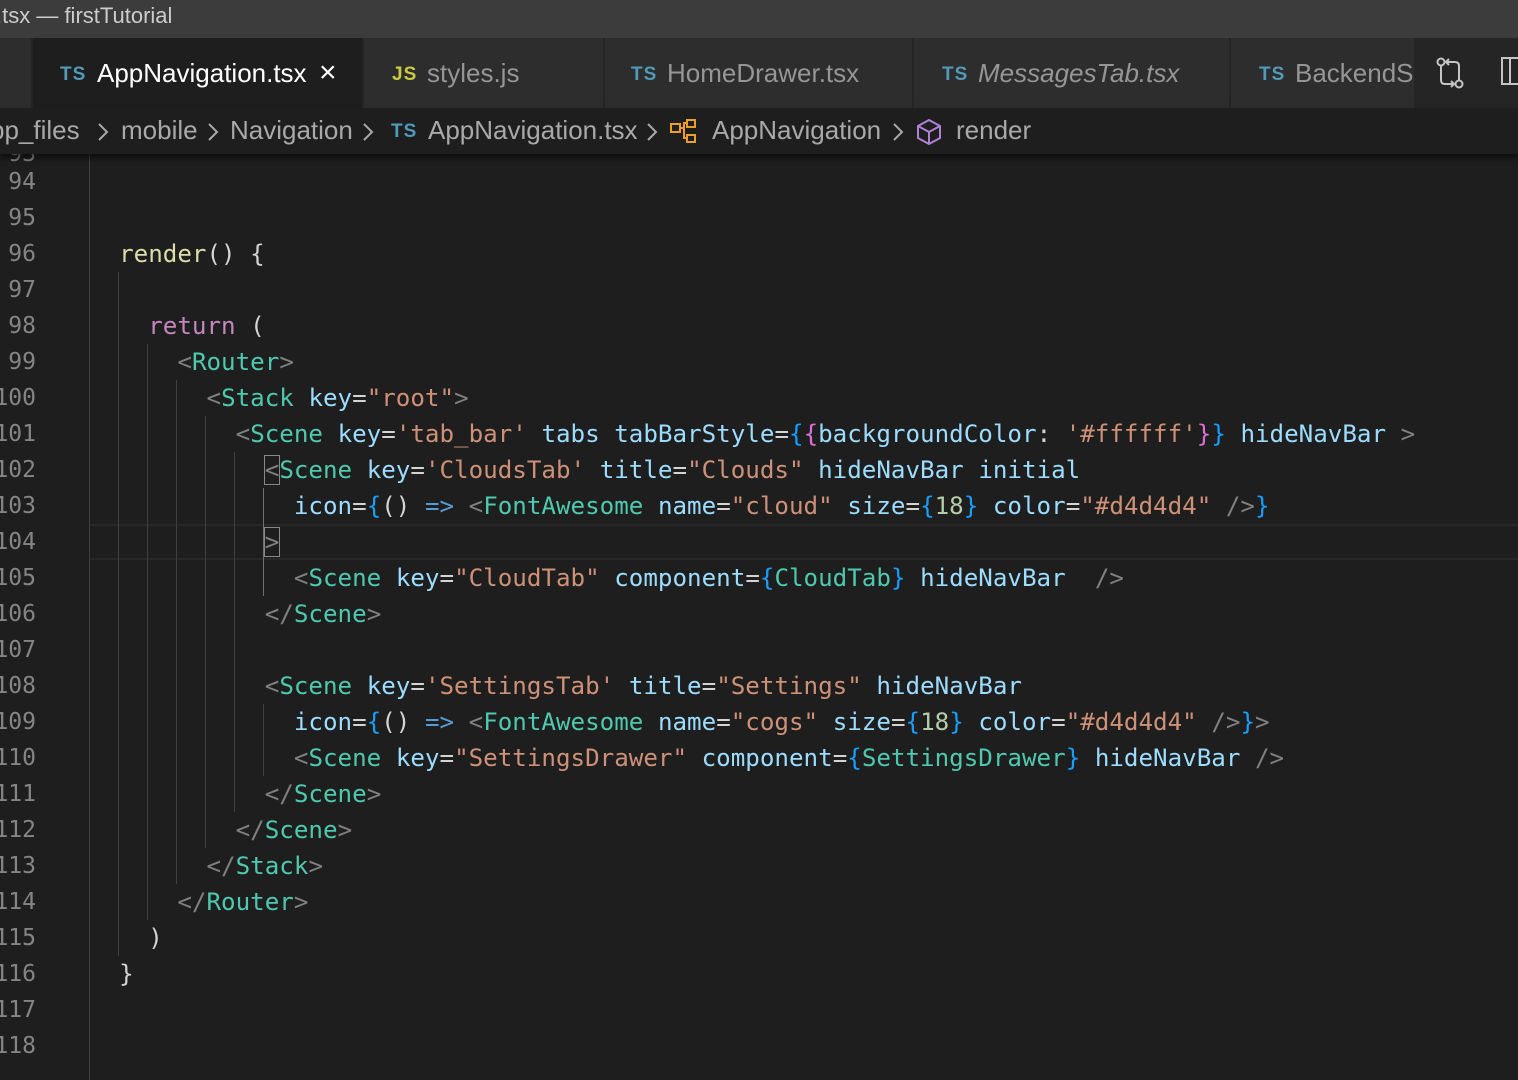 The image size is (1518, 1080). What do you see at coordinates (185, 542) in the screenshot?
I see `code-line: >` at bounding box center [185, 542].